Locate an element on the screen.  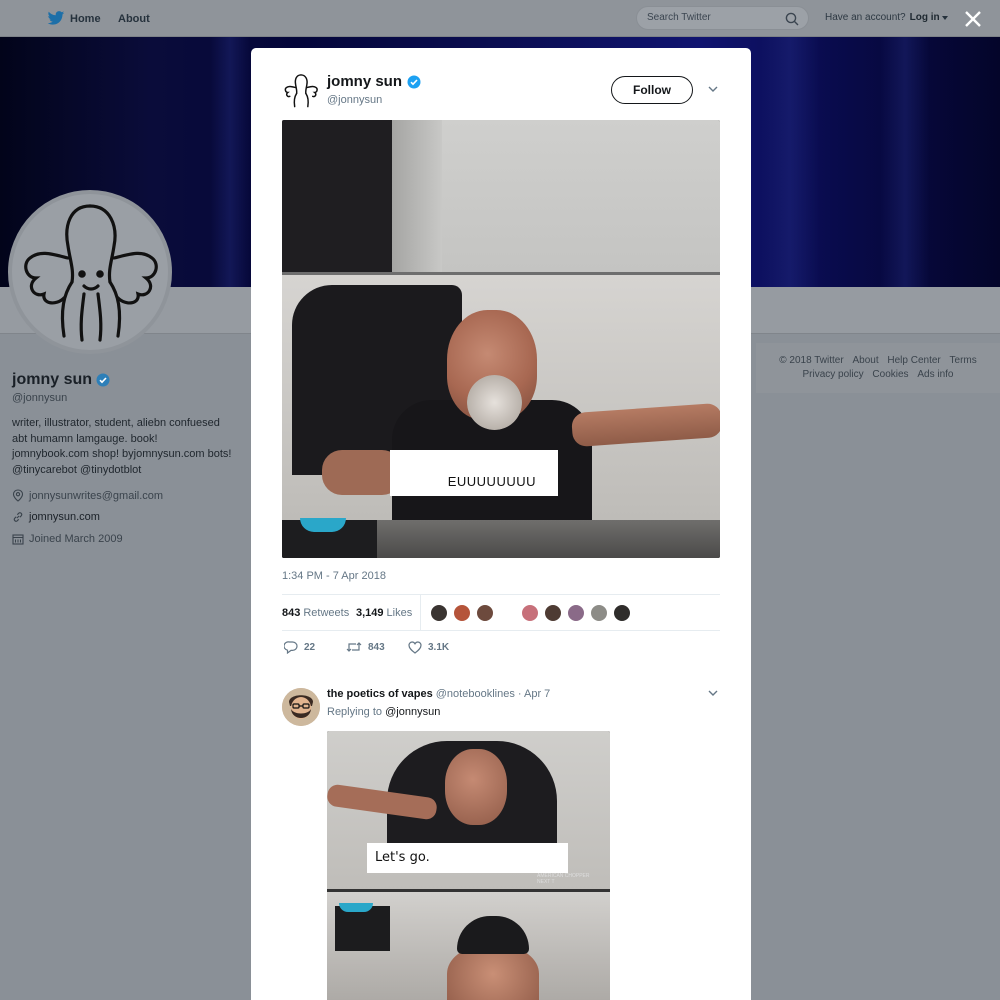
footer-row-1: © 2018 Twitter About Help Center Terms is located at coordinates (878, 360).